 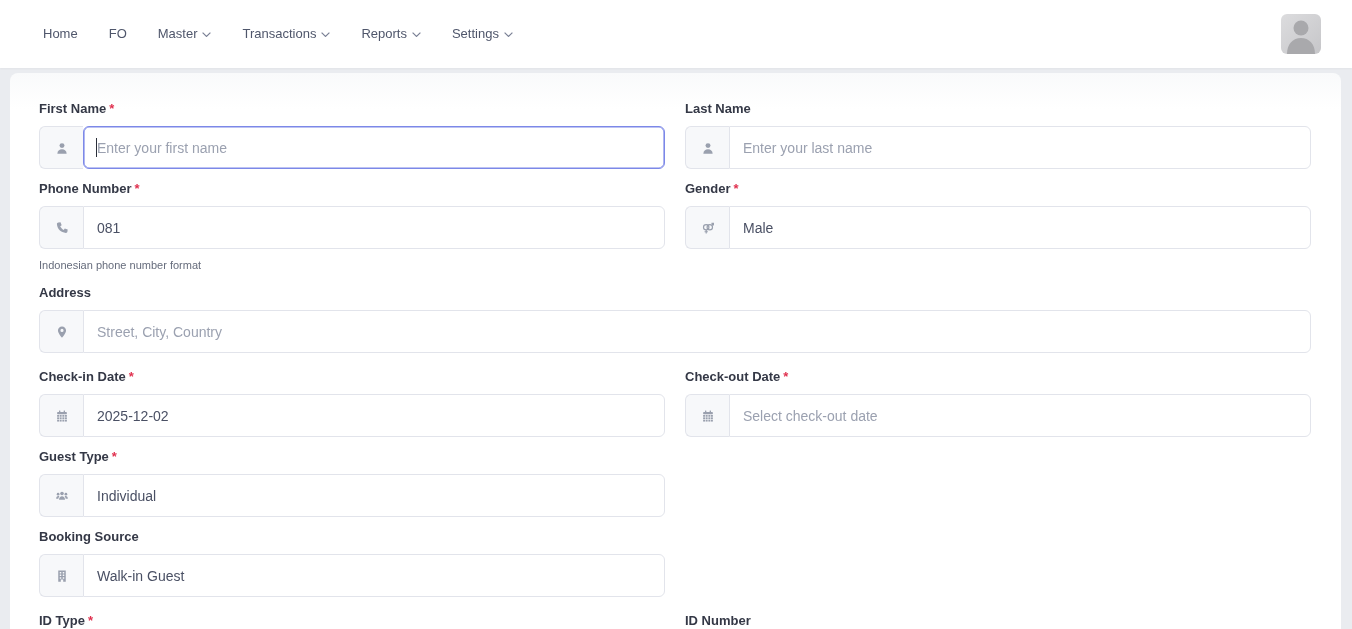 What do you see at coordinates (120, 265) in the screenshot?
I see `help-text: Indonesian phone number format` at bounding box center [120, 265].